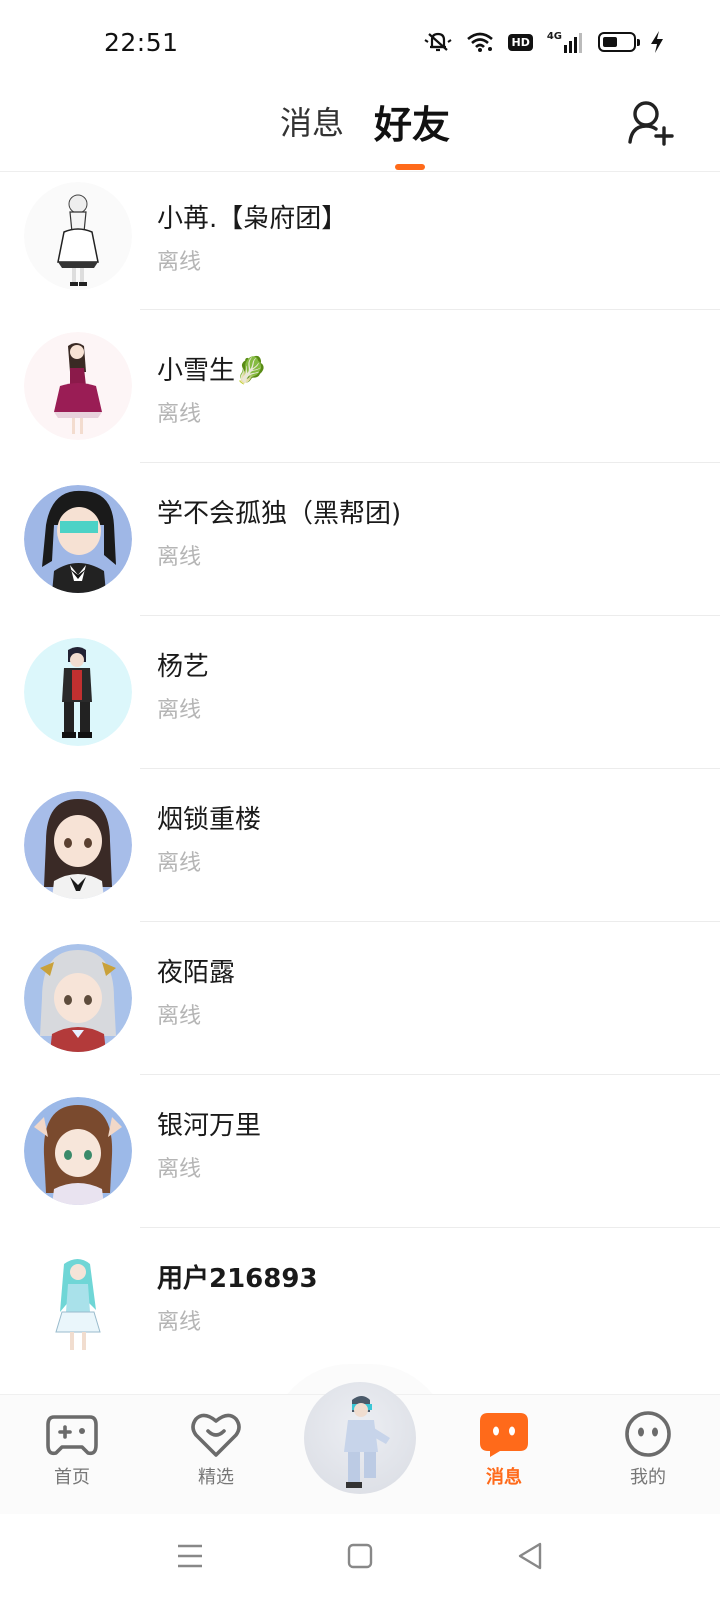 This screenshot has width=720, height=1600. What do you see at coordinates (360, 845) in the screenshot?
I see `friend-row: 烟锁重楼 离线` at bounding box center [360, 845].